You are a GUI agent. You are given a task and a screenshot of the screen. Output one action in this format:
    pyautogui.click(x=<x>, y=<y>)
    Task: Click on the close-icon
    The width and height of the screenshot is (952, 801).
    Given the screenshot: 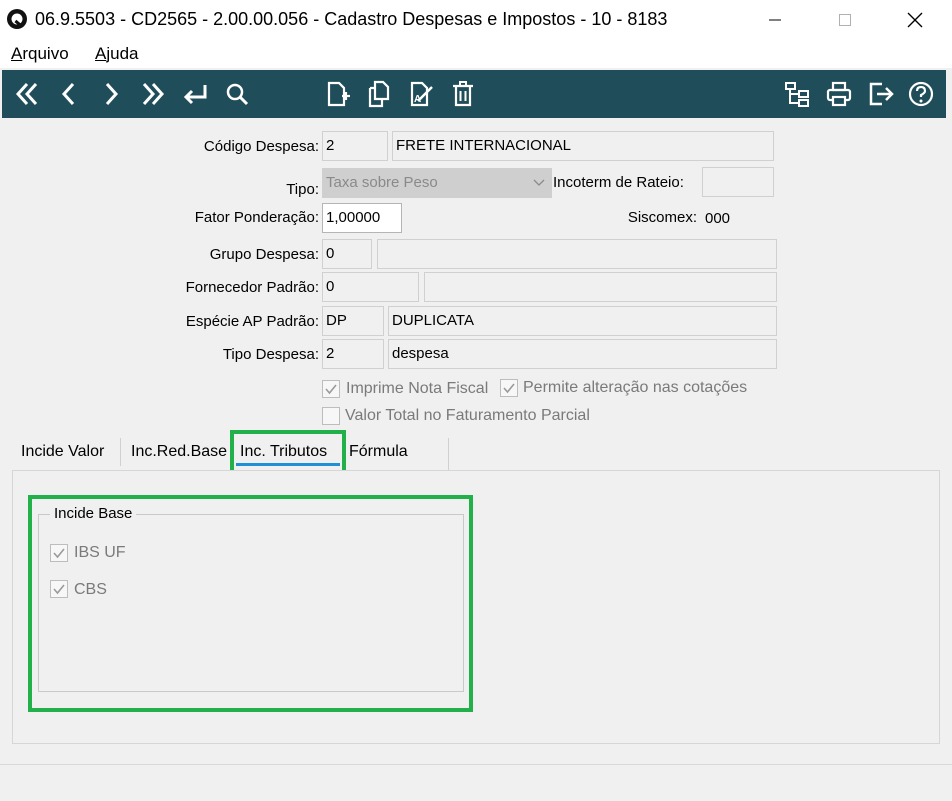 What is the action you would take?
    pyautogui.click(x=915, y=20)
    